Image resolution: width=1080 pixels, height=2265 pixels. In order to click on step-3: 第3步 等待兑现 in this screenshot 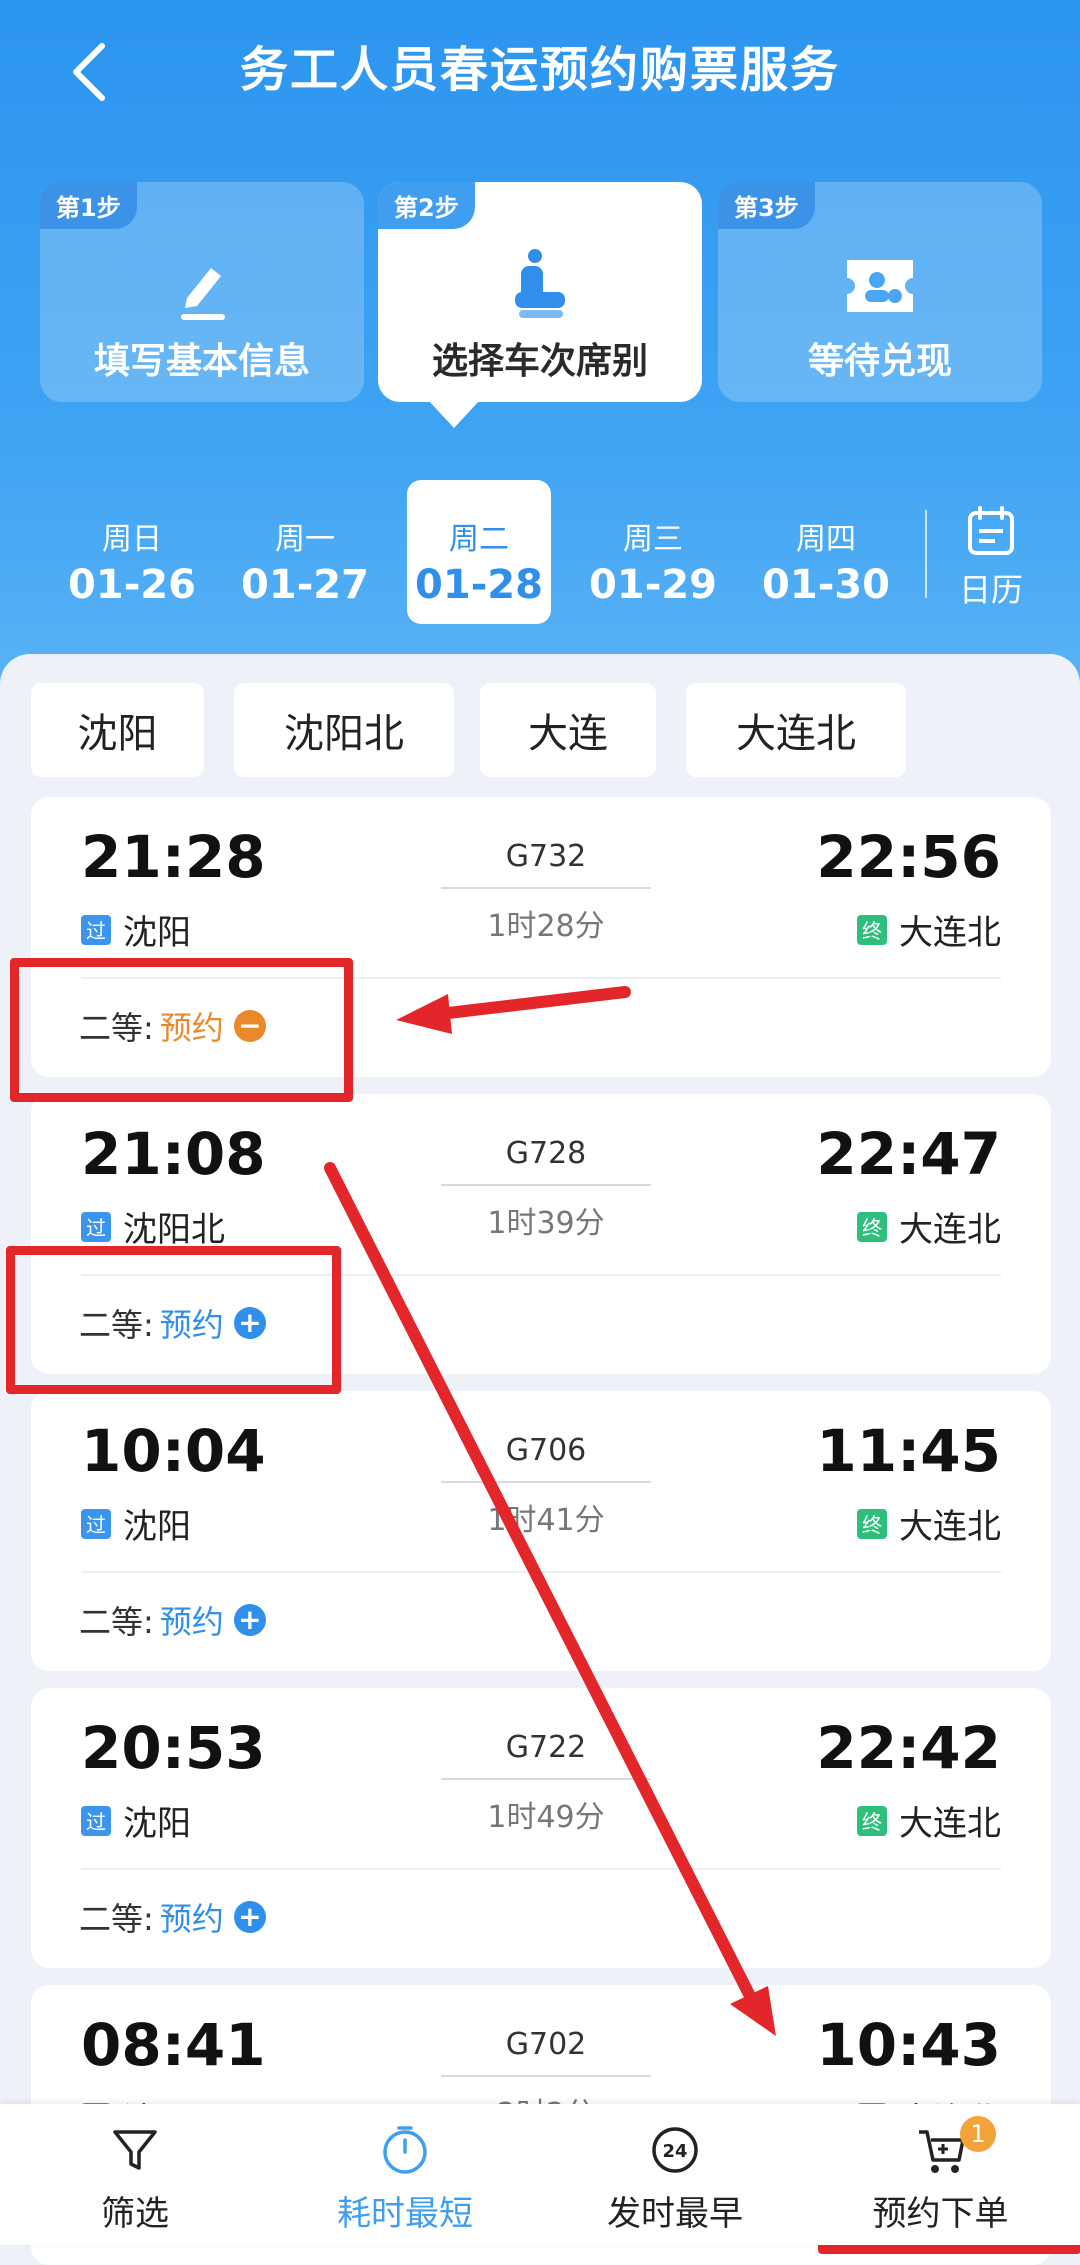, I will do `click(880, 292)`.